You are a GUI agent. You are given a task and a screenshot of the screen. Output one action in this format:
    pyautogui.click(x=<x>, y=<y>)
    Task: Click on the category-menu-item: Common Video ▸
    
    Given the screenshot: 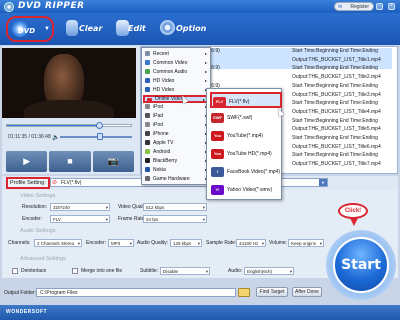 What is the action you would take?
    pyautogui.click(x=176, y=63)
    